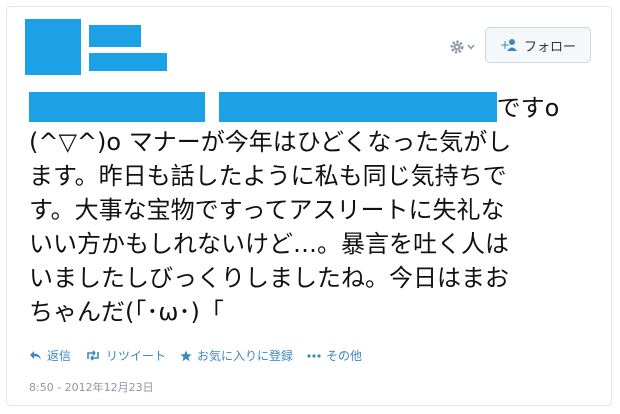  What do you see at coordinates (267, 210) in the screenshot?
I see `tweet-line: す。大事な宝物ですってアスリートに失礼な` at bounding box center [267, 210].